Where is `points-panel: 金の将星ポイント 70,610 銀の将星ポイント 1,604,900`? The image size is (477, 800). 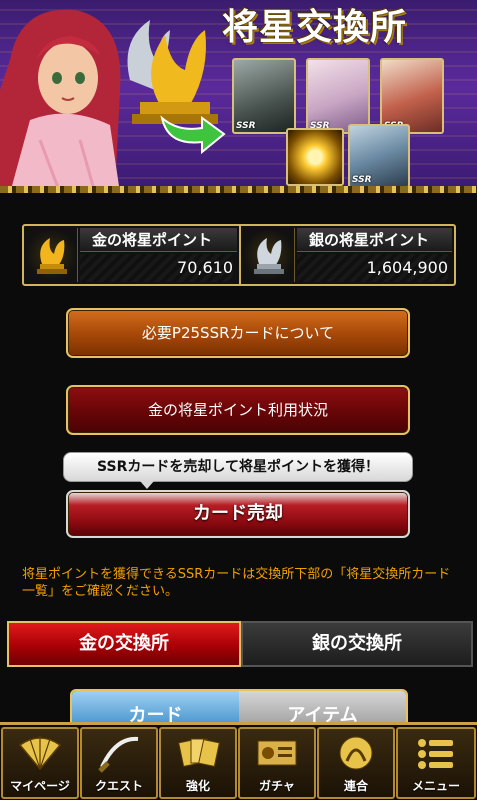 points-panel: 金の将星ポイント 70,610 銀の将星ポイント 1,604,900 is located at coordinates (239, 255).